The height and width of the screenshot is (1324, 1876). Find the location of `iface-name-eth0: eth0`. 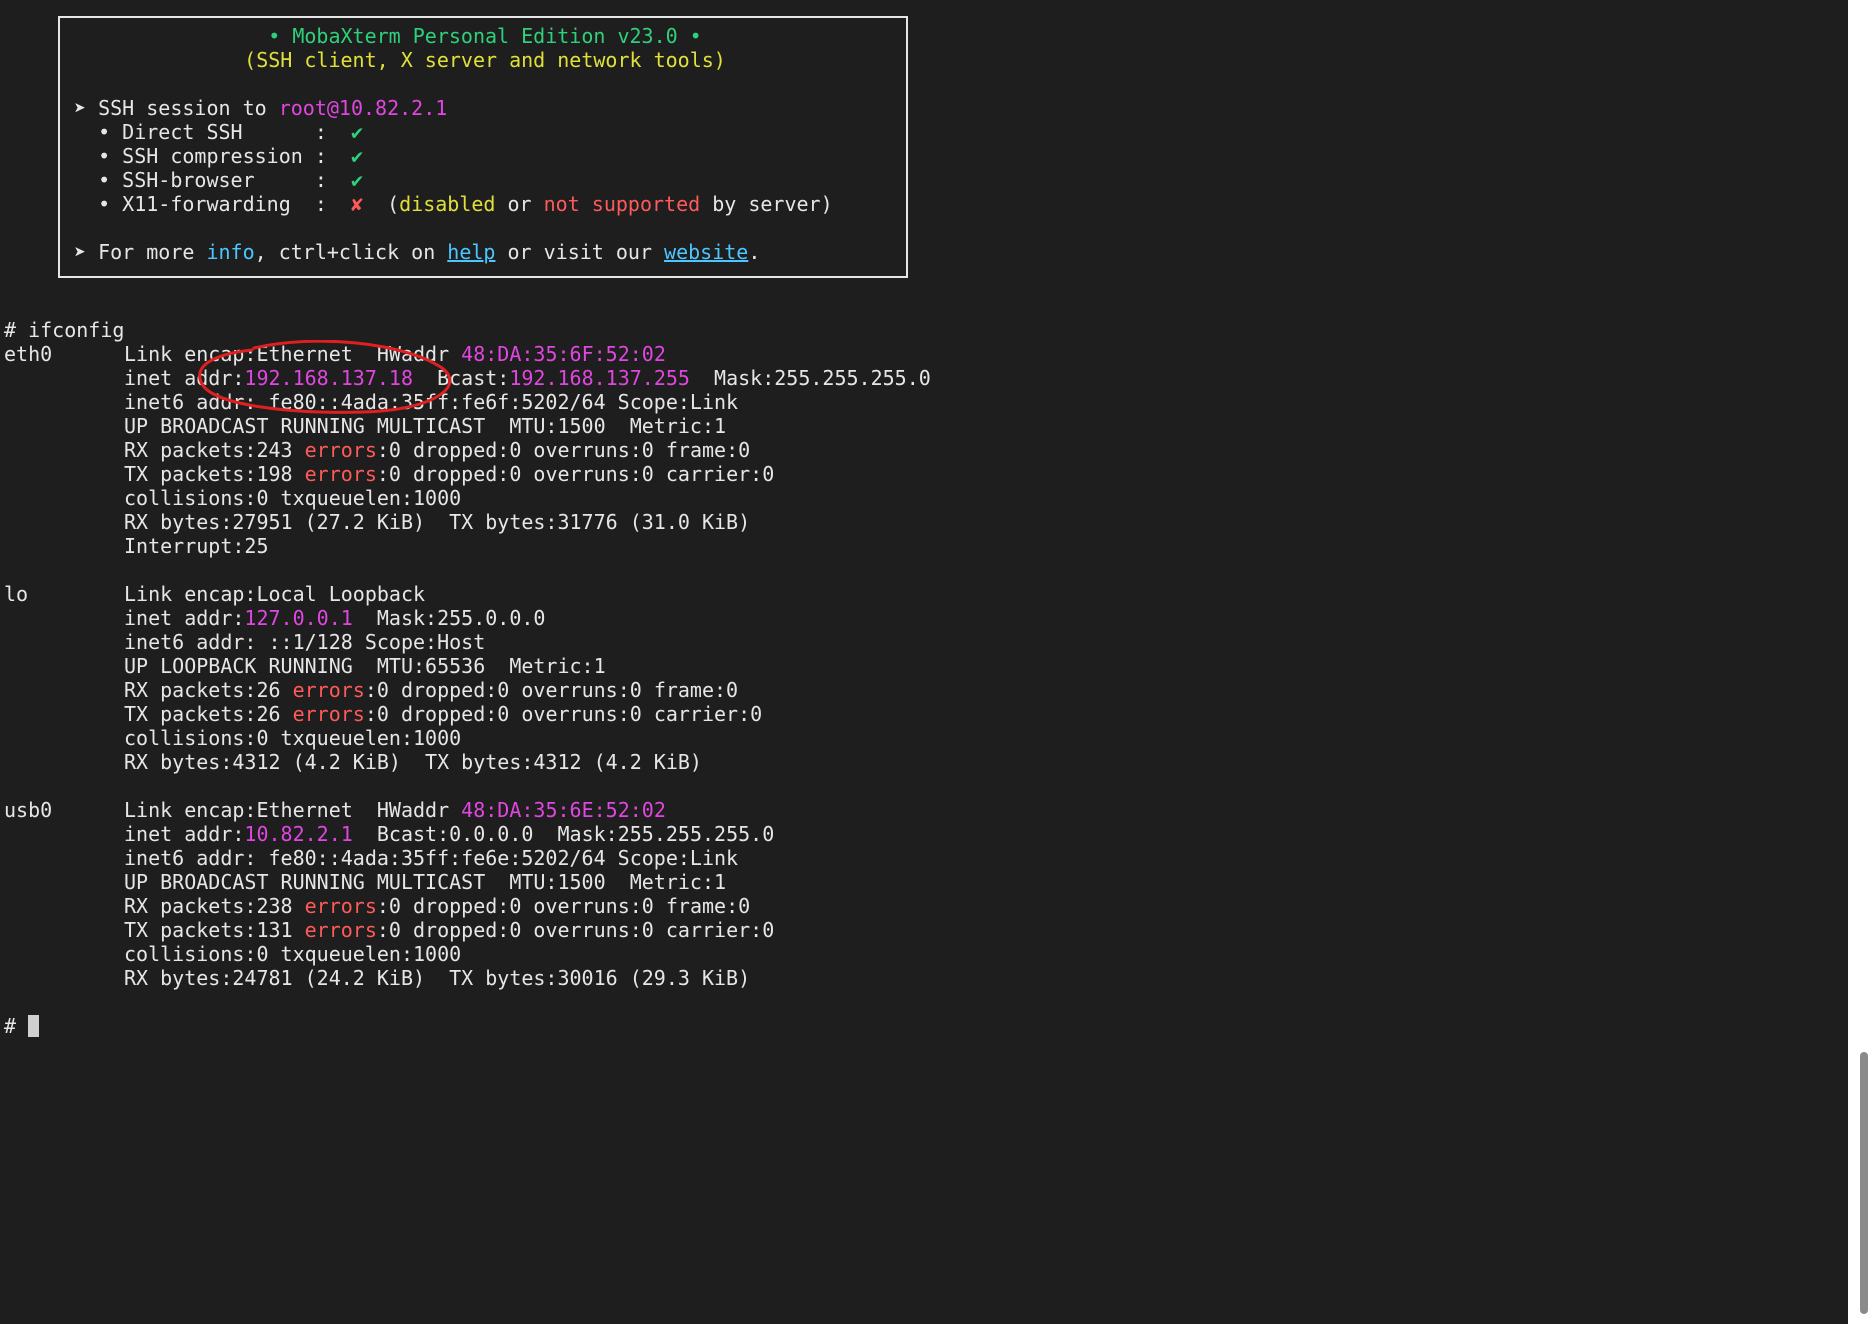

iface-name-eth0: eth0 is located at coordinates (28, 354).